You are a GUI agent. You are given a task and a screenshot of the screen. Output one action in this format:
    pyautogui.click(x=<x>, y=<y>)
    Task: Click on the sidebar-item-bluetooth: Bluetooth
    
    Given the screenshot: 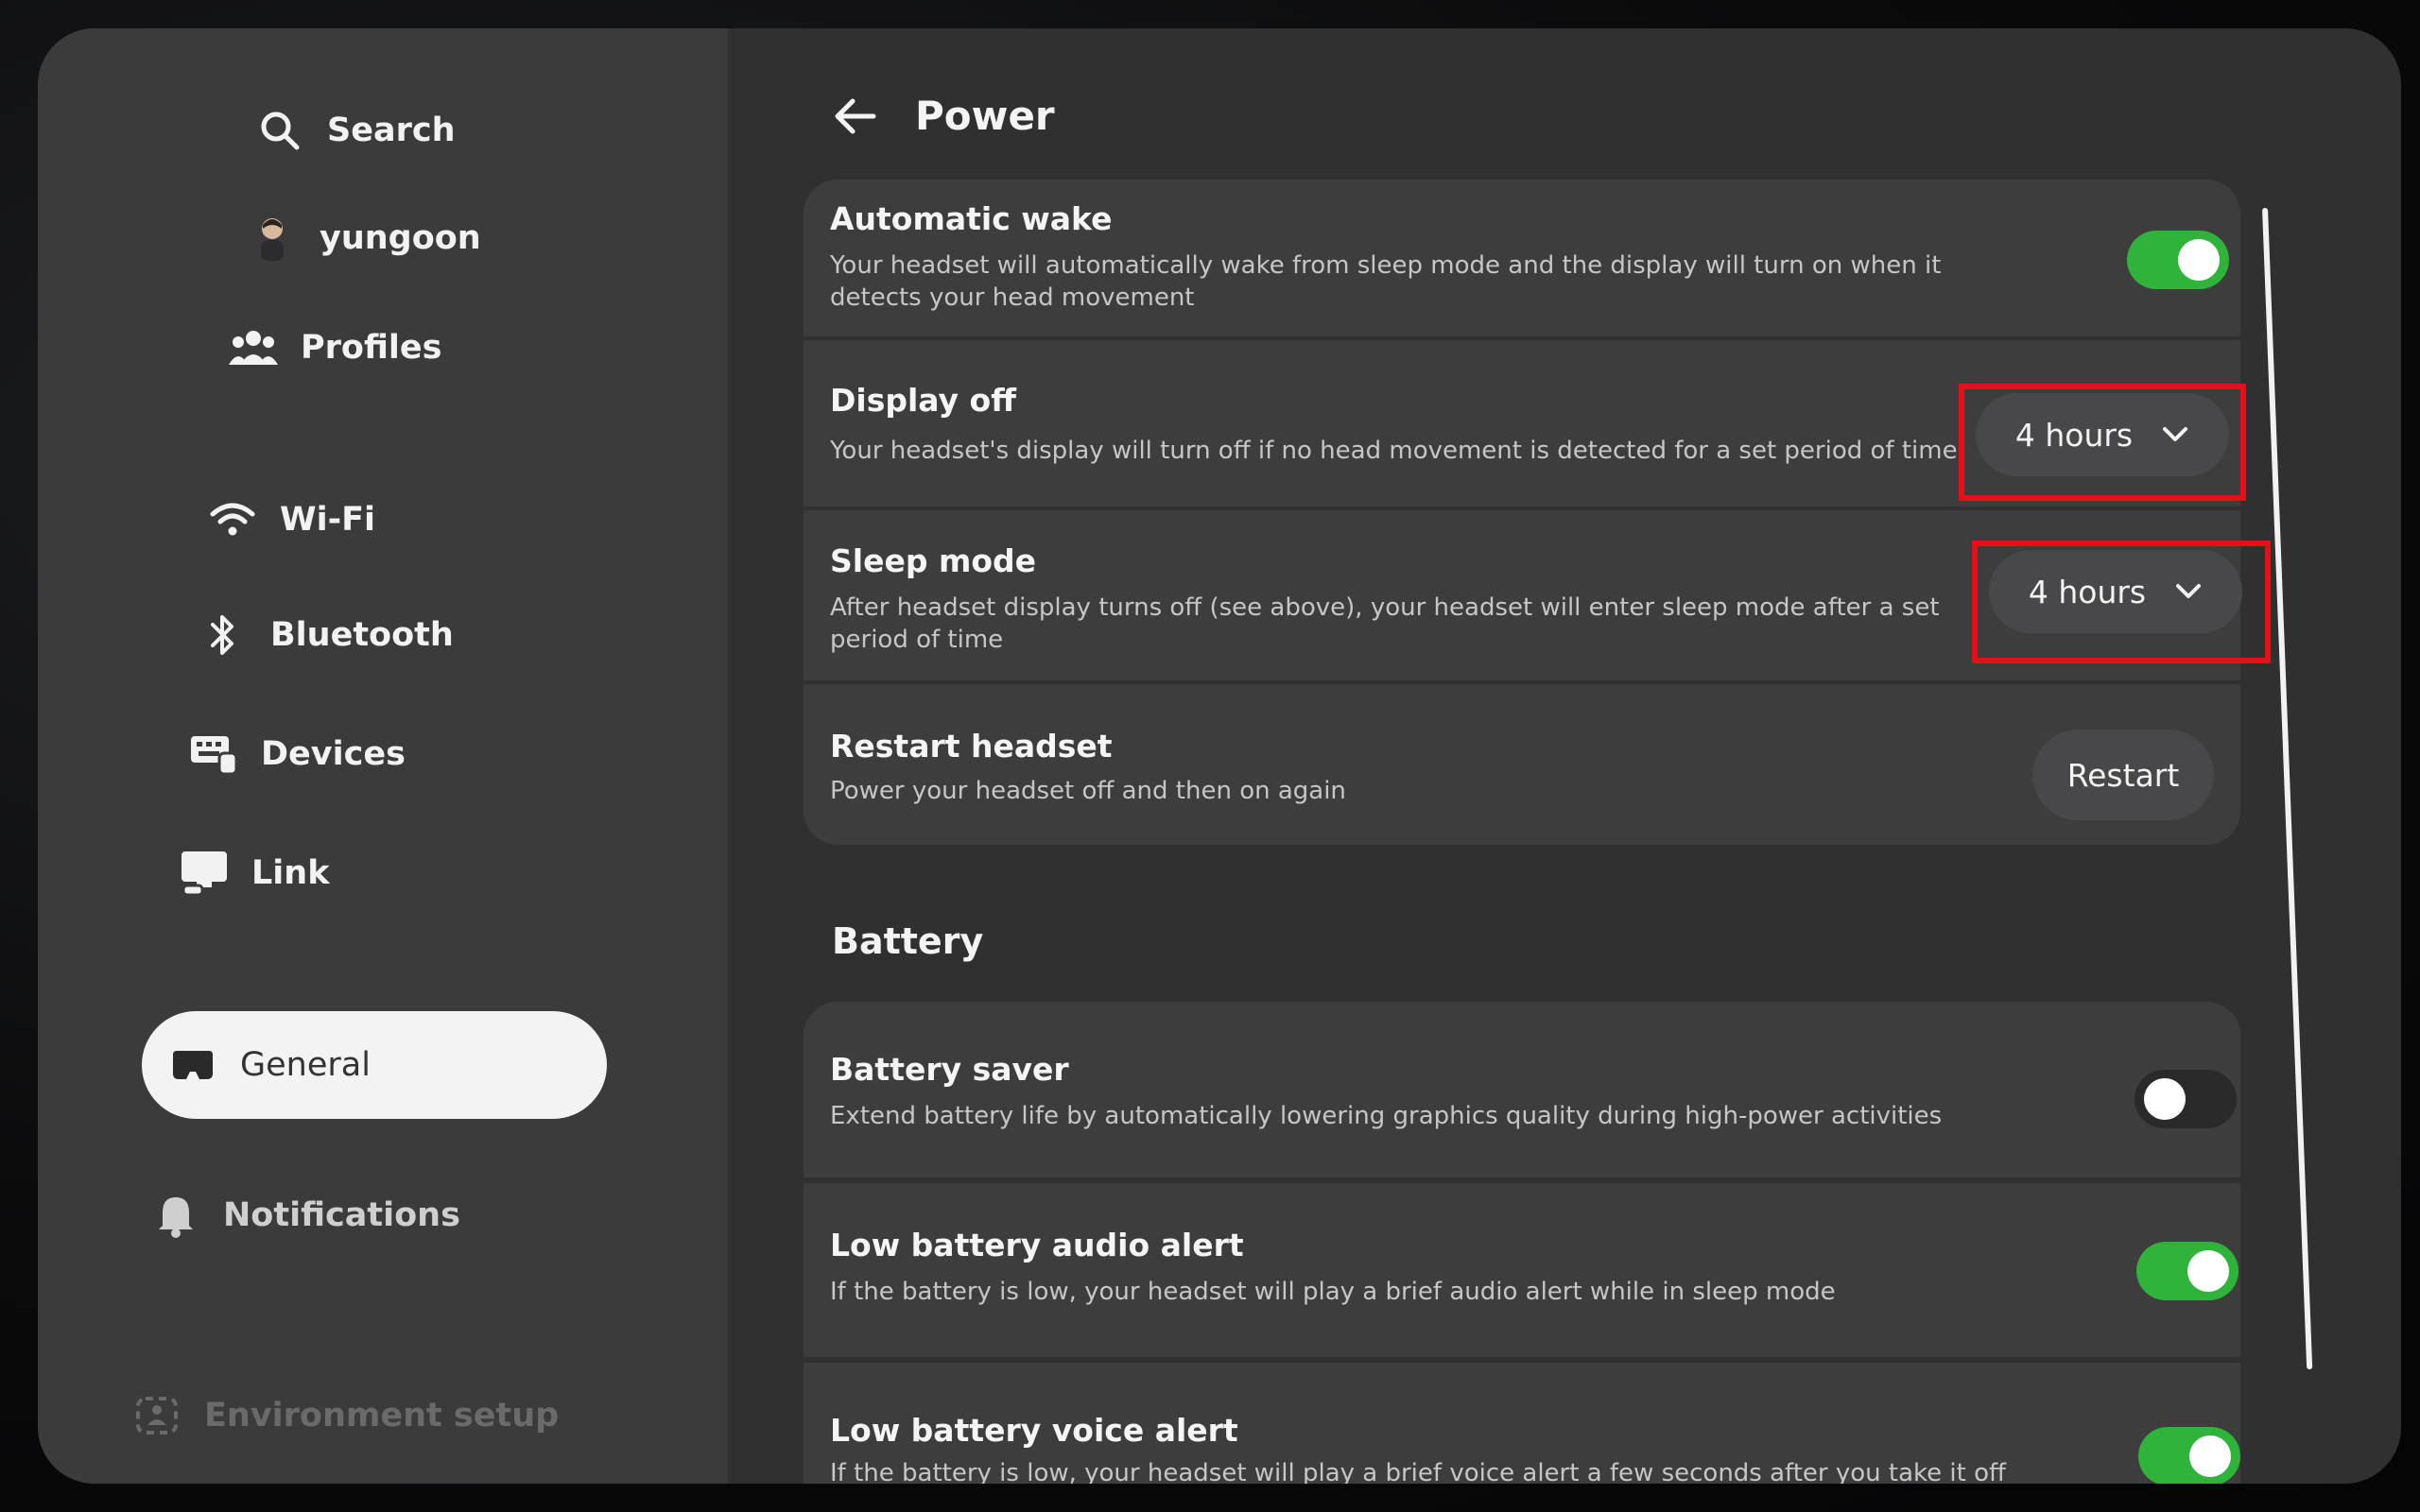 What is the action you would take?
    pyautogui.click(x=326, y=635)
    